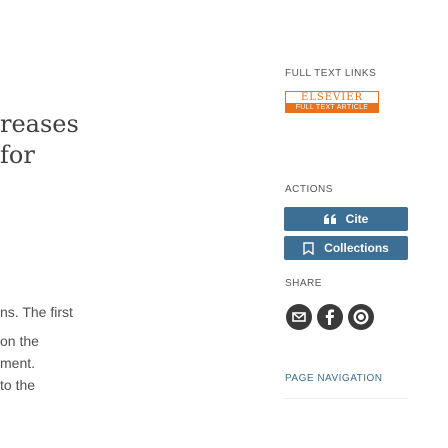 The width and height of the screenshot is (448, 448). Describe the element at coordinates (17, 155) in the screenshot. I see `article-heading-fragment: for` at that location.